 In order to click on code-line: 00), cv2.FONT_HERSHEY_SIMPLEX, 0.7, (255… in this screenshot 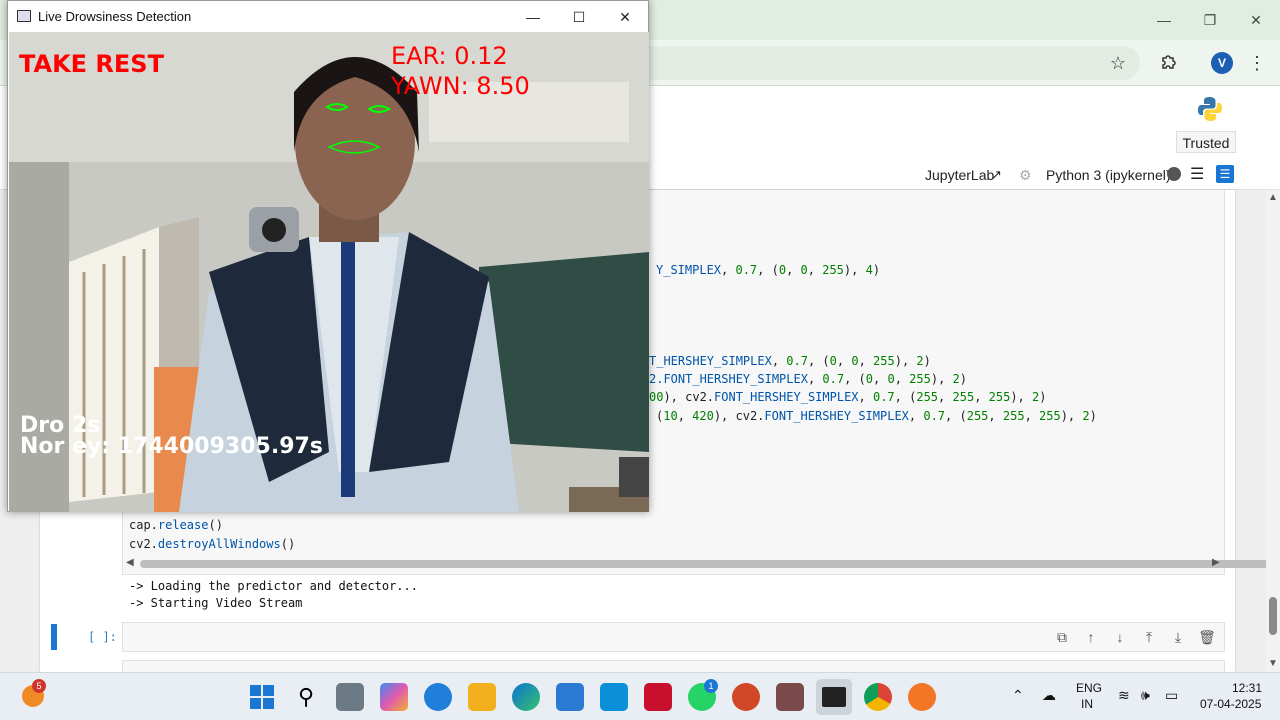, I will do `click(848, 397)`.